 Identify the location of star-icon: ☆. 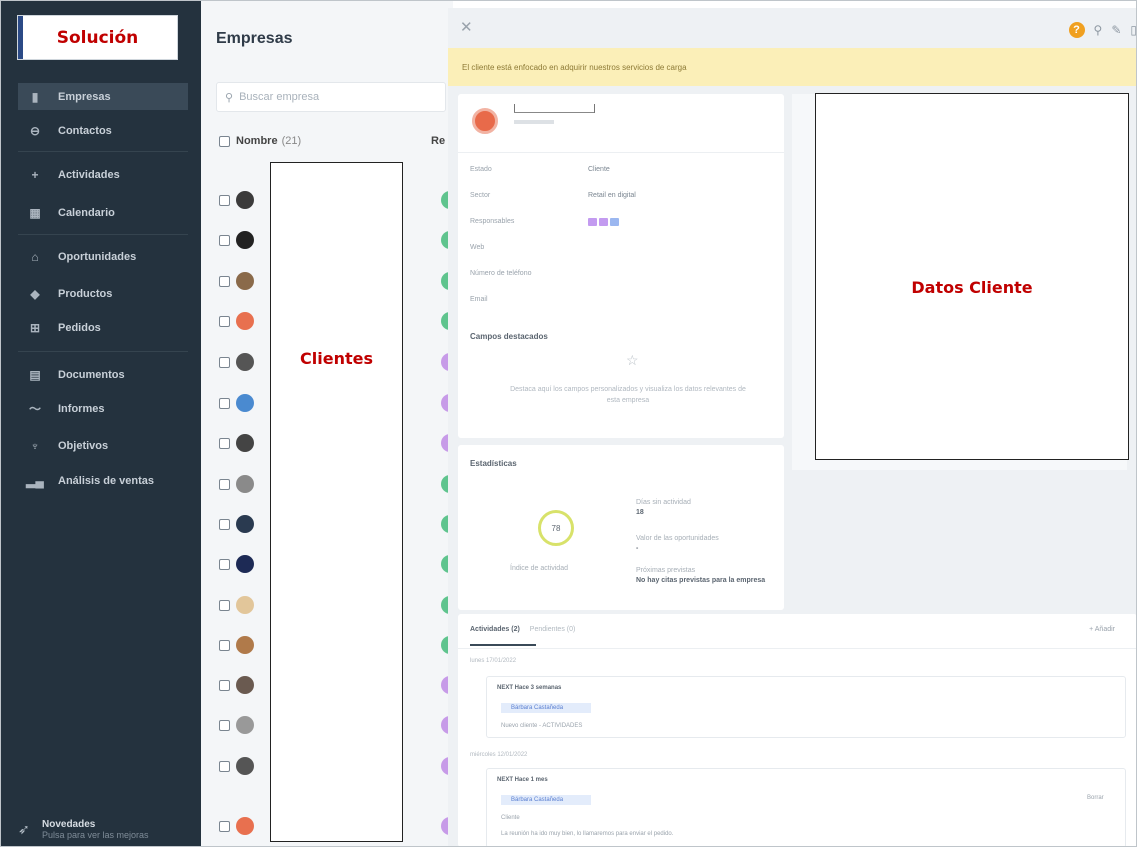
(632, 360).